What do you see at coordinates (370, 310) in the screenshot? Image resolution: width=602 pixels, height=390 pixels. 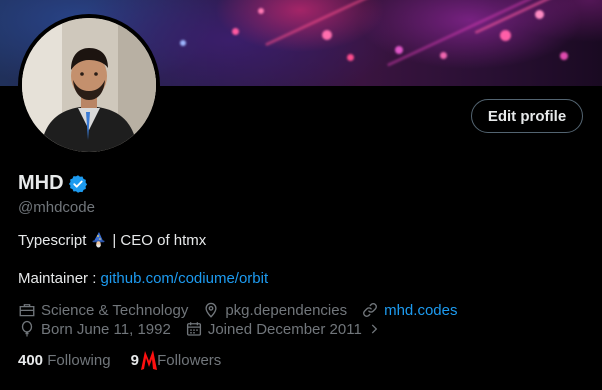 I see `link-icon` at bounding box center [370, 310].